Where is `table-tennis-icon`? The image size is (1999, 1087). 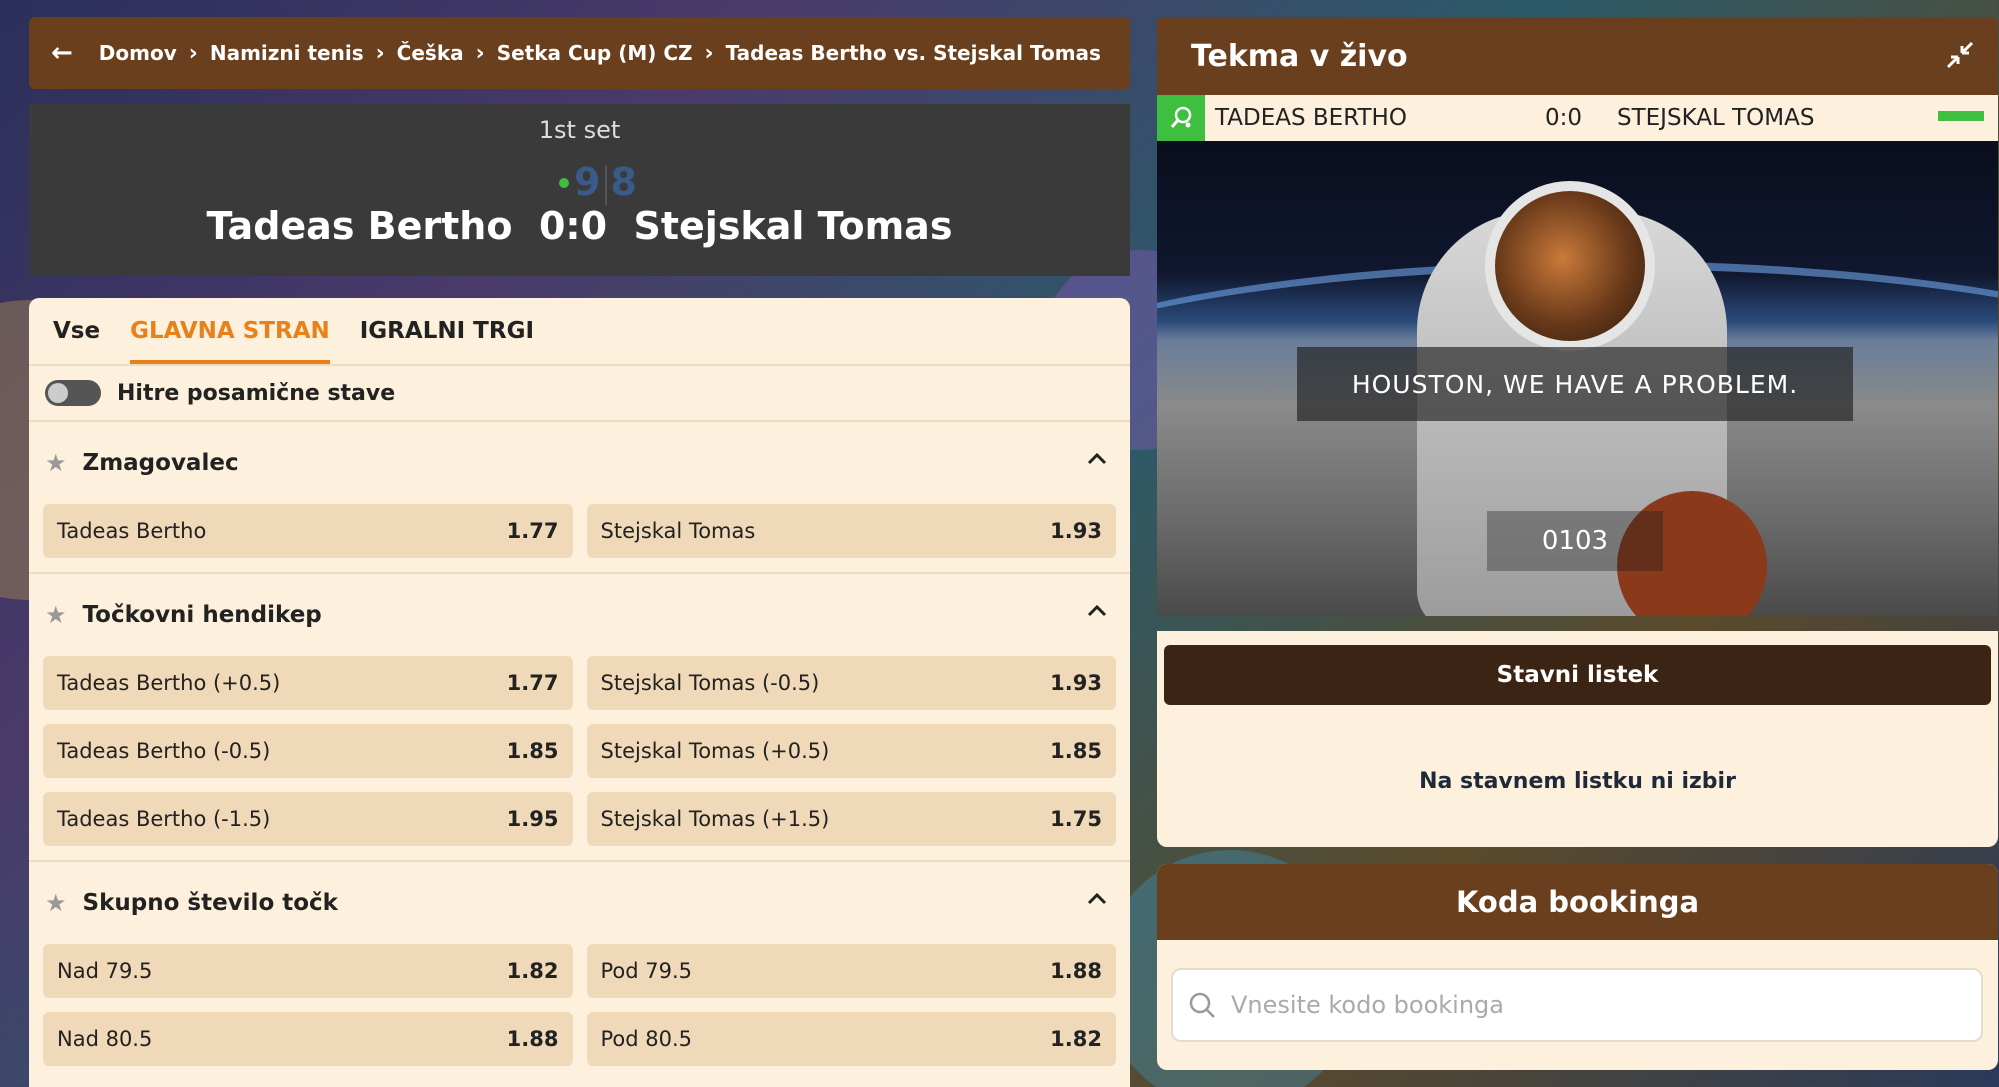 table-tennis-icon is located at coordinates (1181, 118).